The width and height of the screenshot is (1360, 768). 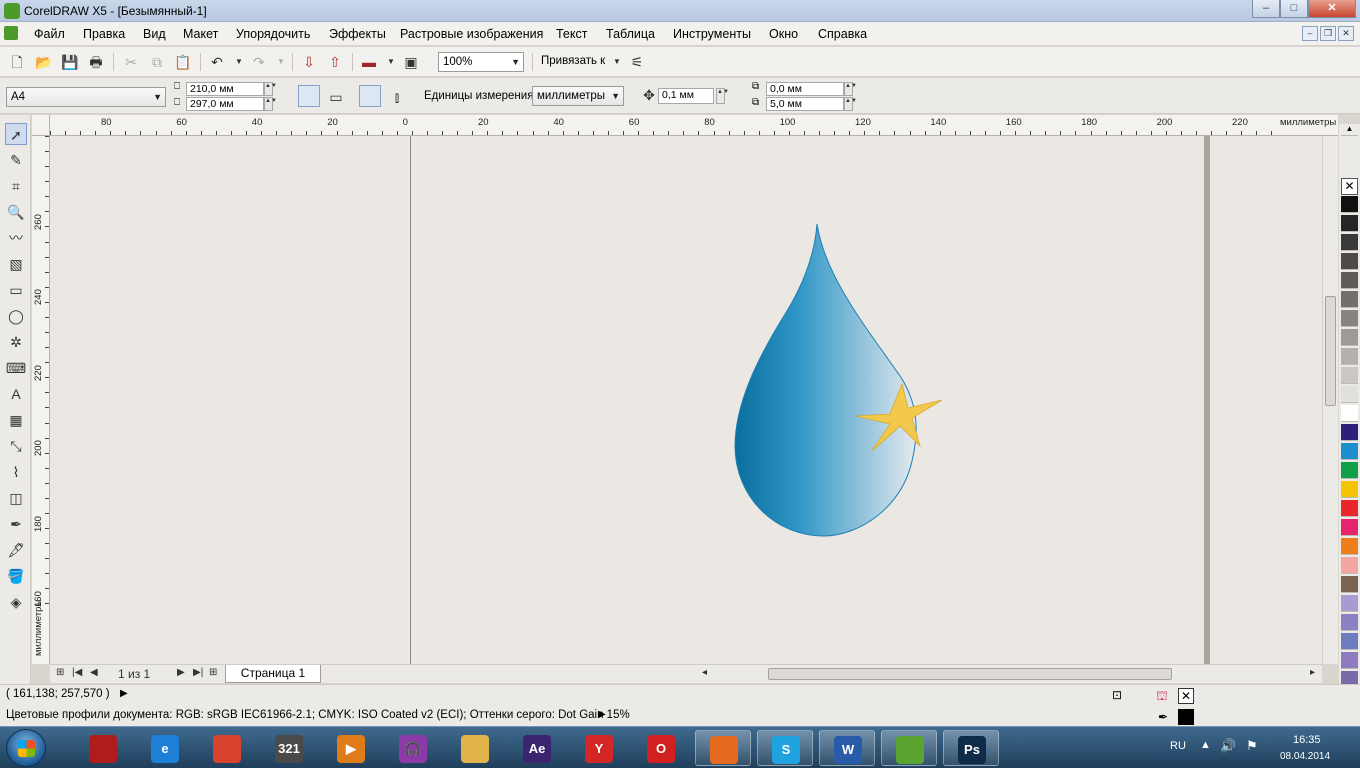 What do you see at coordinates (805, 104) in the screenshot?
I see `duplicate-y-field: 5,0 мм` at bounding box center [805, 104].